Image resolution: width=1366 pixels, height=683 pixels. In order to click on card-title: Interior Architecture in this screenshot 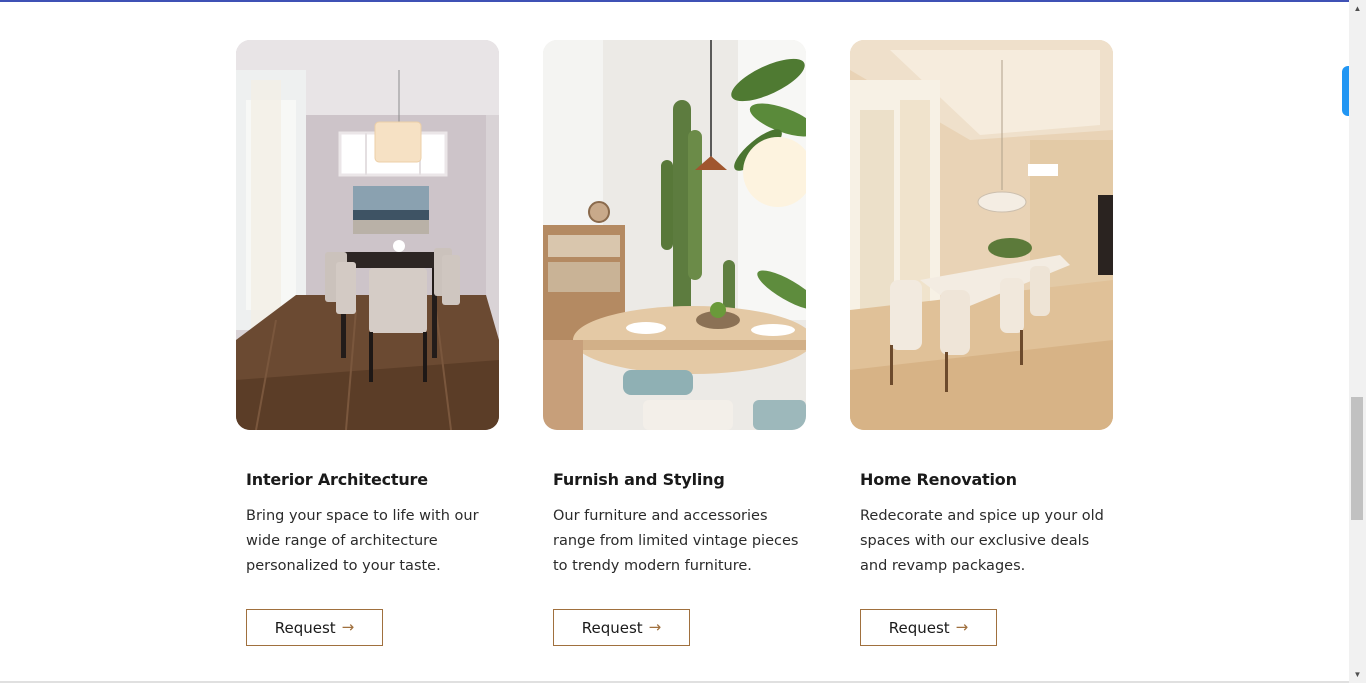, I will do `click(337, 479)`.